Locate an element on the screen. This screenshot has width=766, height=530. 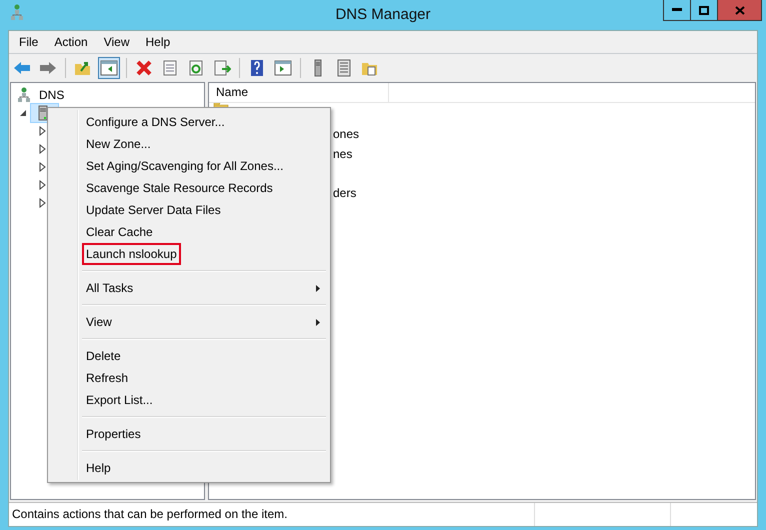
tree-item: DNS is located at coordinates (51, 95).